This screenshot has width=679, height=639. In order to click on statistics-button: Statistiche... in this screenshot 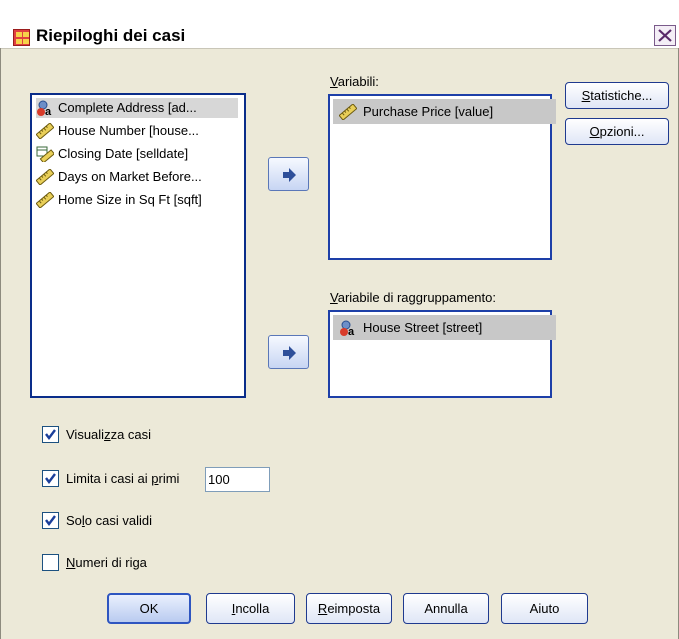, I will do `click(617, 95)`.